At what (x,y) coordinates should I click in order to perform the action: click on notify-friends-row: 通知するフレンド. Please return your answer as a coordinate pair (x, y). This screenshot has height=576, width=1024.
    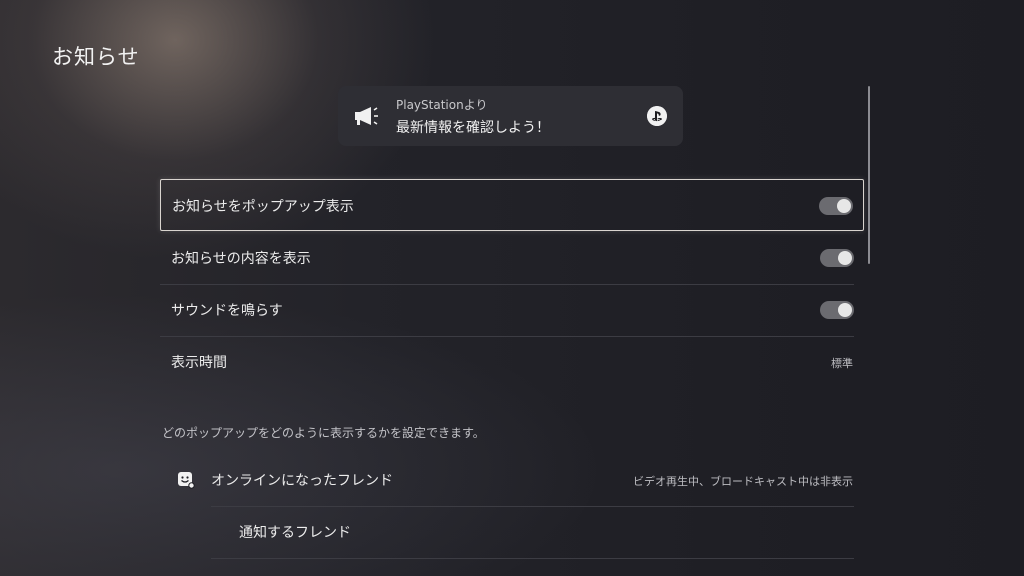
    Looking at the image, I should click on (512, 532).